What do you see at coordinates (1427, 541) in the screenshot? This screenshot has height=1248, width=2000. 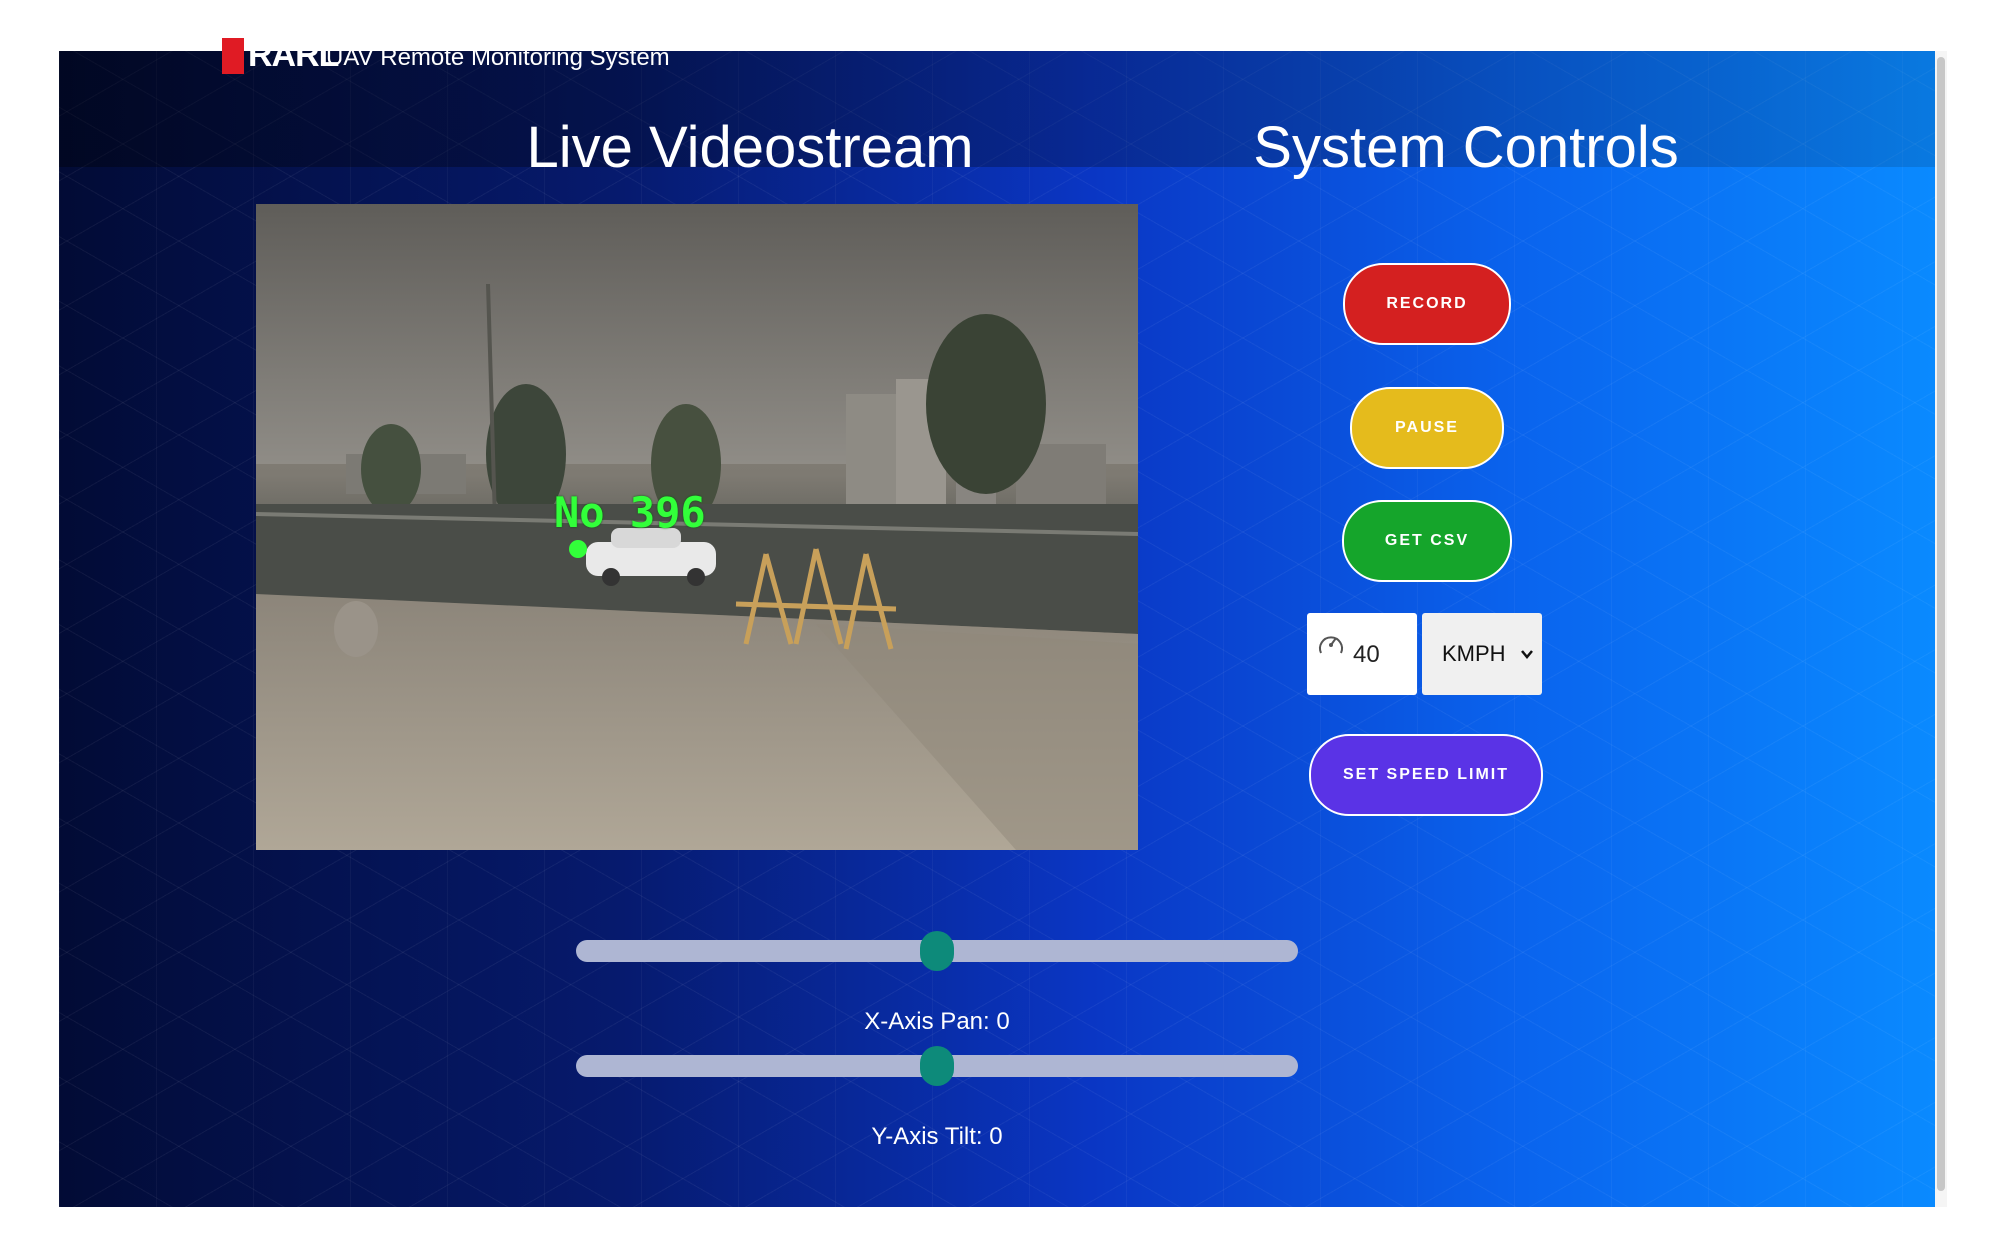 I see `get-csv-button: GET CSV` at bounding box center [1427, 541].